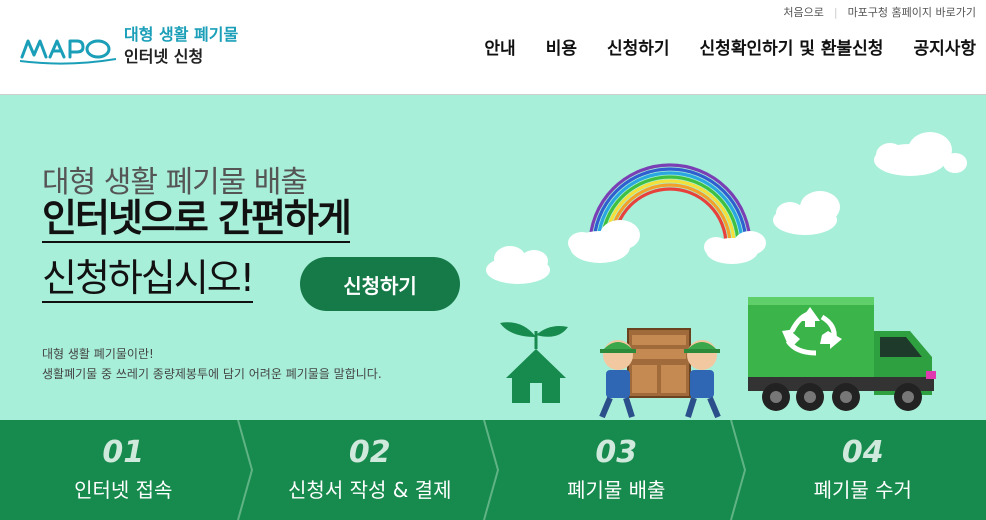 Image resolution: width=986 pixels, height=520 pixels. Describe the element at coordinates (944, 46) in the screenshot. I see `nav-item-notice: 공지사항` at that location.